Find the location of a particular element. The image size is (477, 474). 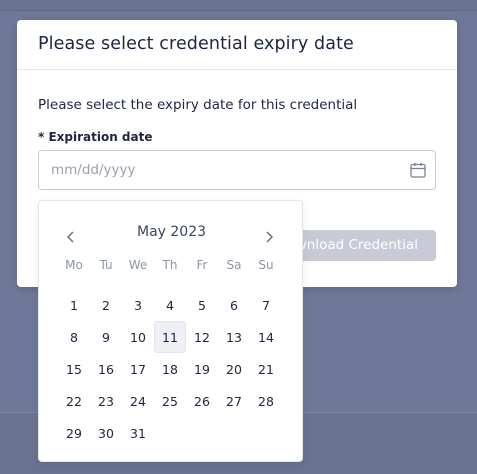

day-cell: 21 is located at coordinates (266, 369).